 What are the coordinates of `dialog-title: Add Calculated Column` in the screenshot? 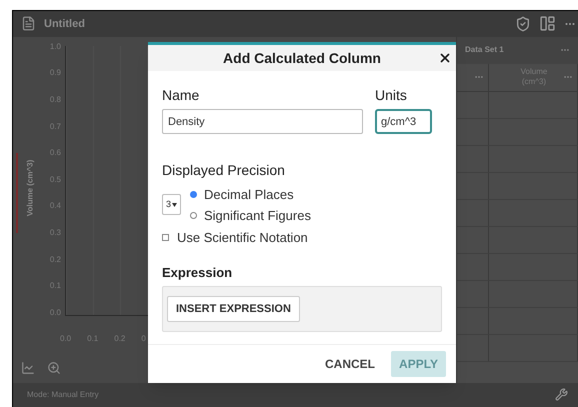 It's located at (302, 58).